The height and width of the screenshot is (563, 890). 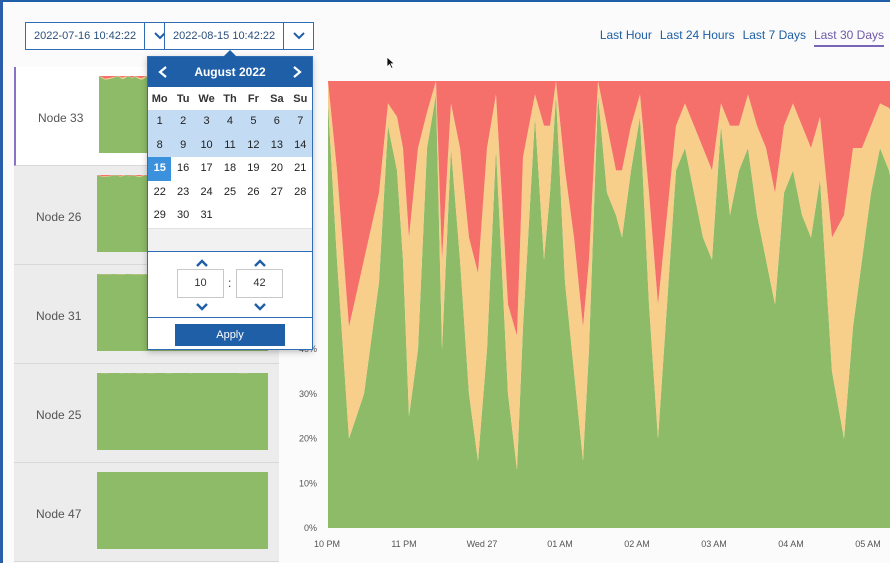 What do you see at coordinates (224, 36) in the screenshot?
I see `end-date-value: 2022-08-15 10:42:22` at bounding box center [224, 36].